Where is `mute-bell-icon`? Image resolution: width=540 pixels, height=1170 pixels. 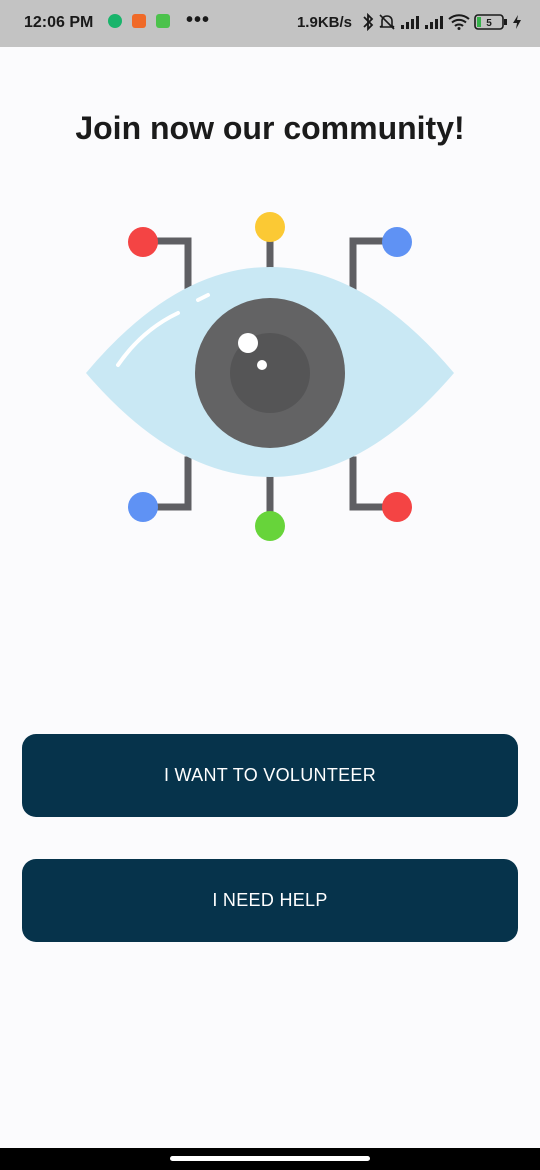 mute-bell-icon is located at coordinates (387, 22).